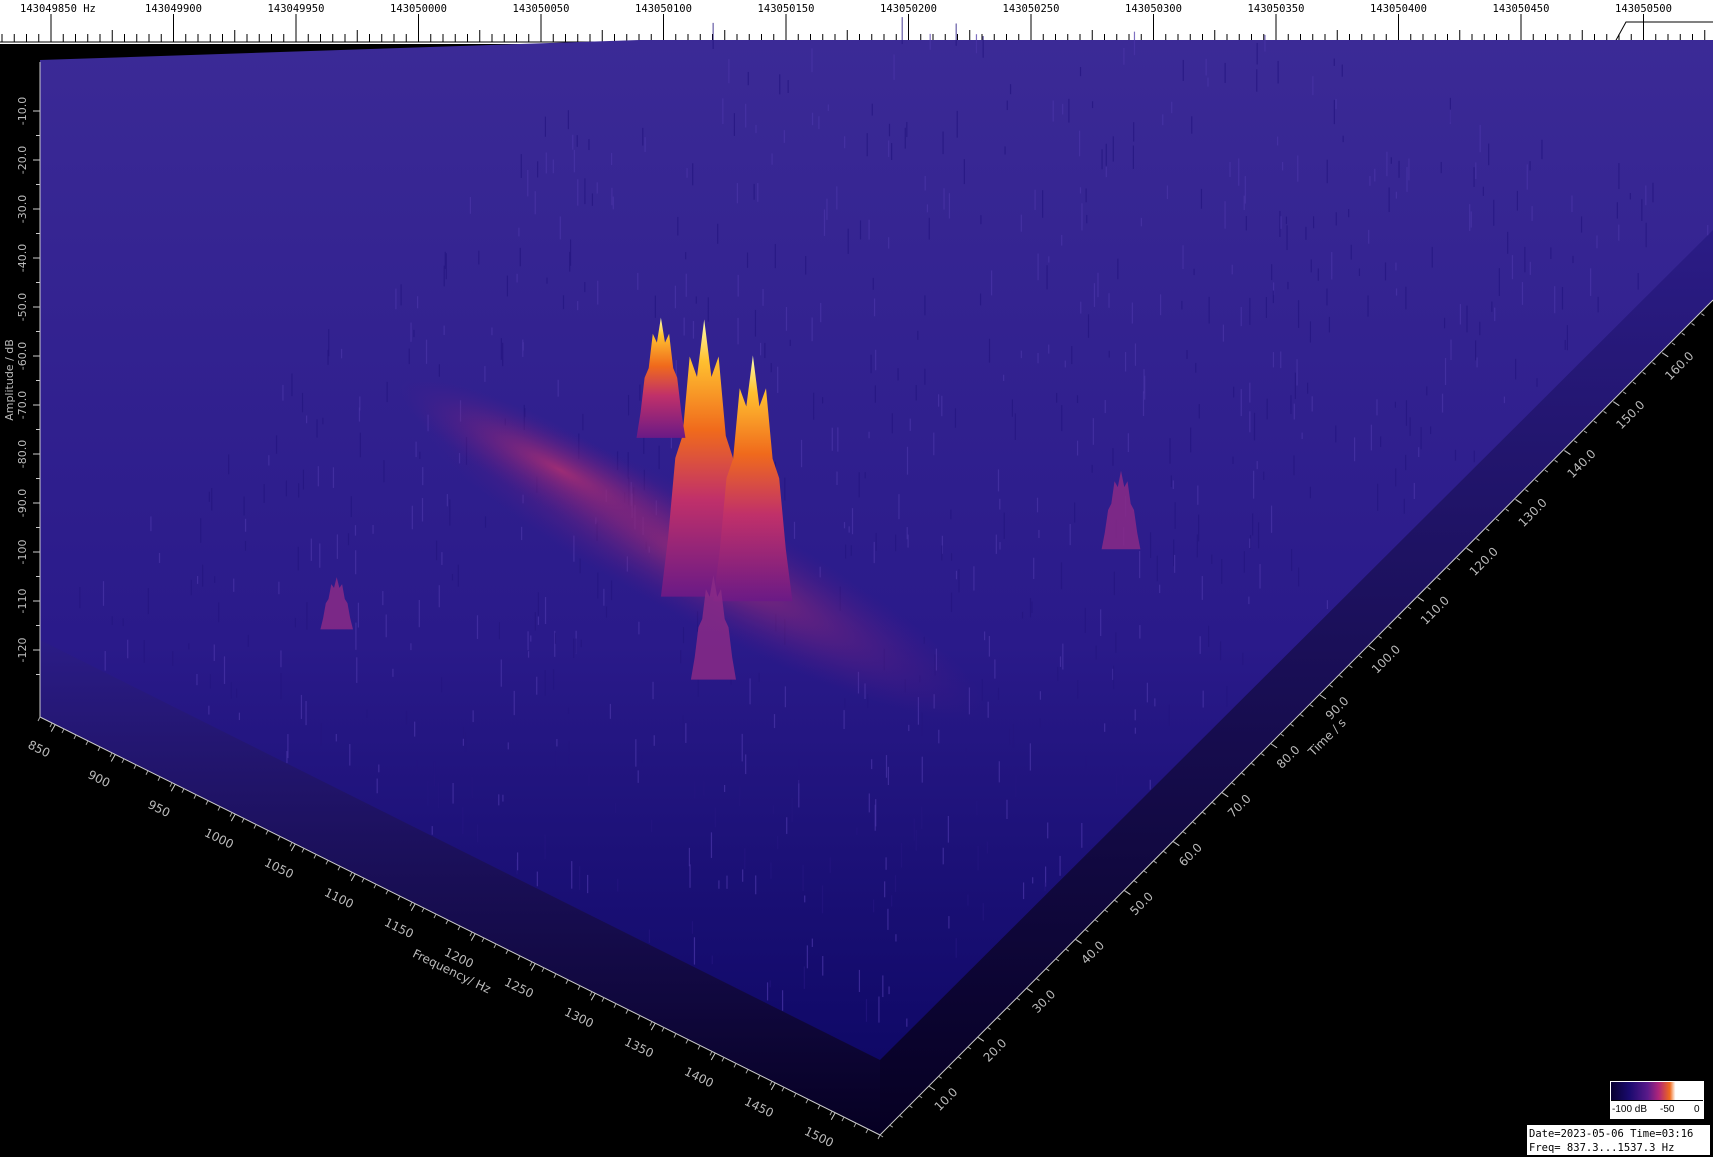 Image resolution: width=1713 pixels, height=1157 pixels. Describe the element at coordinates (1630, 415) in the screenshot. I see `time-tick-label: 150.0` at that location.